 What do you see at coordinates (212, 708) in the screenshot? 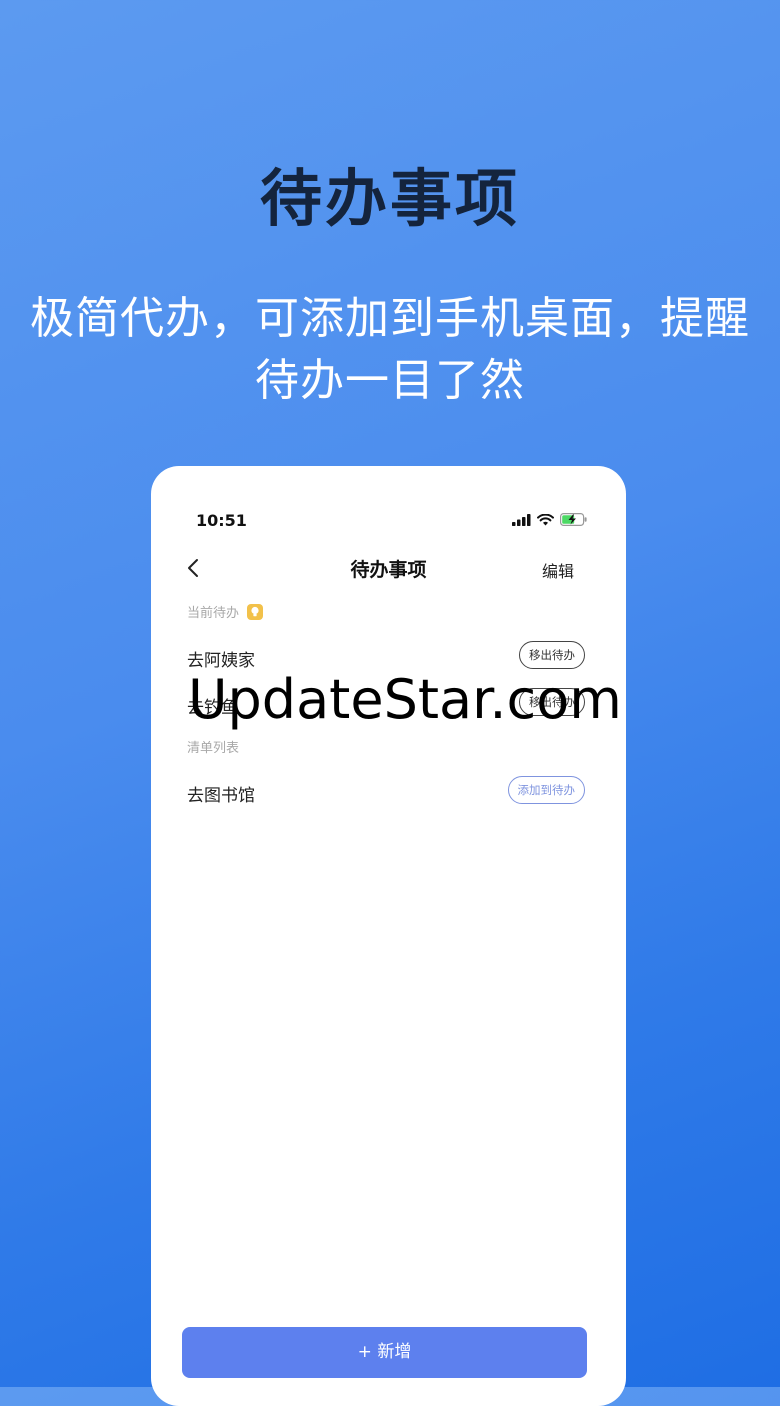
I see `todo-item-text: 去钓鱼` at bounding box center [212, 708].